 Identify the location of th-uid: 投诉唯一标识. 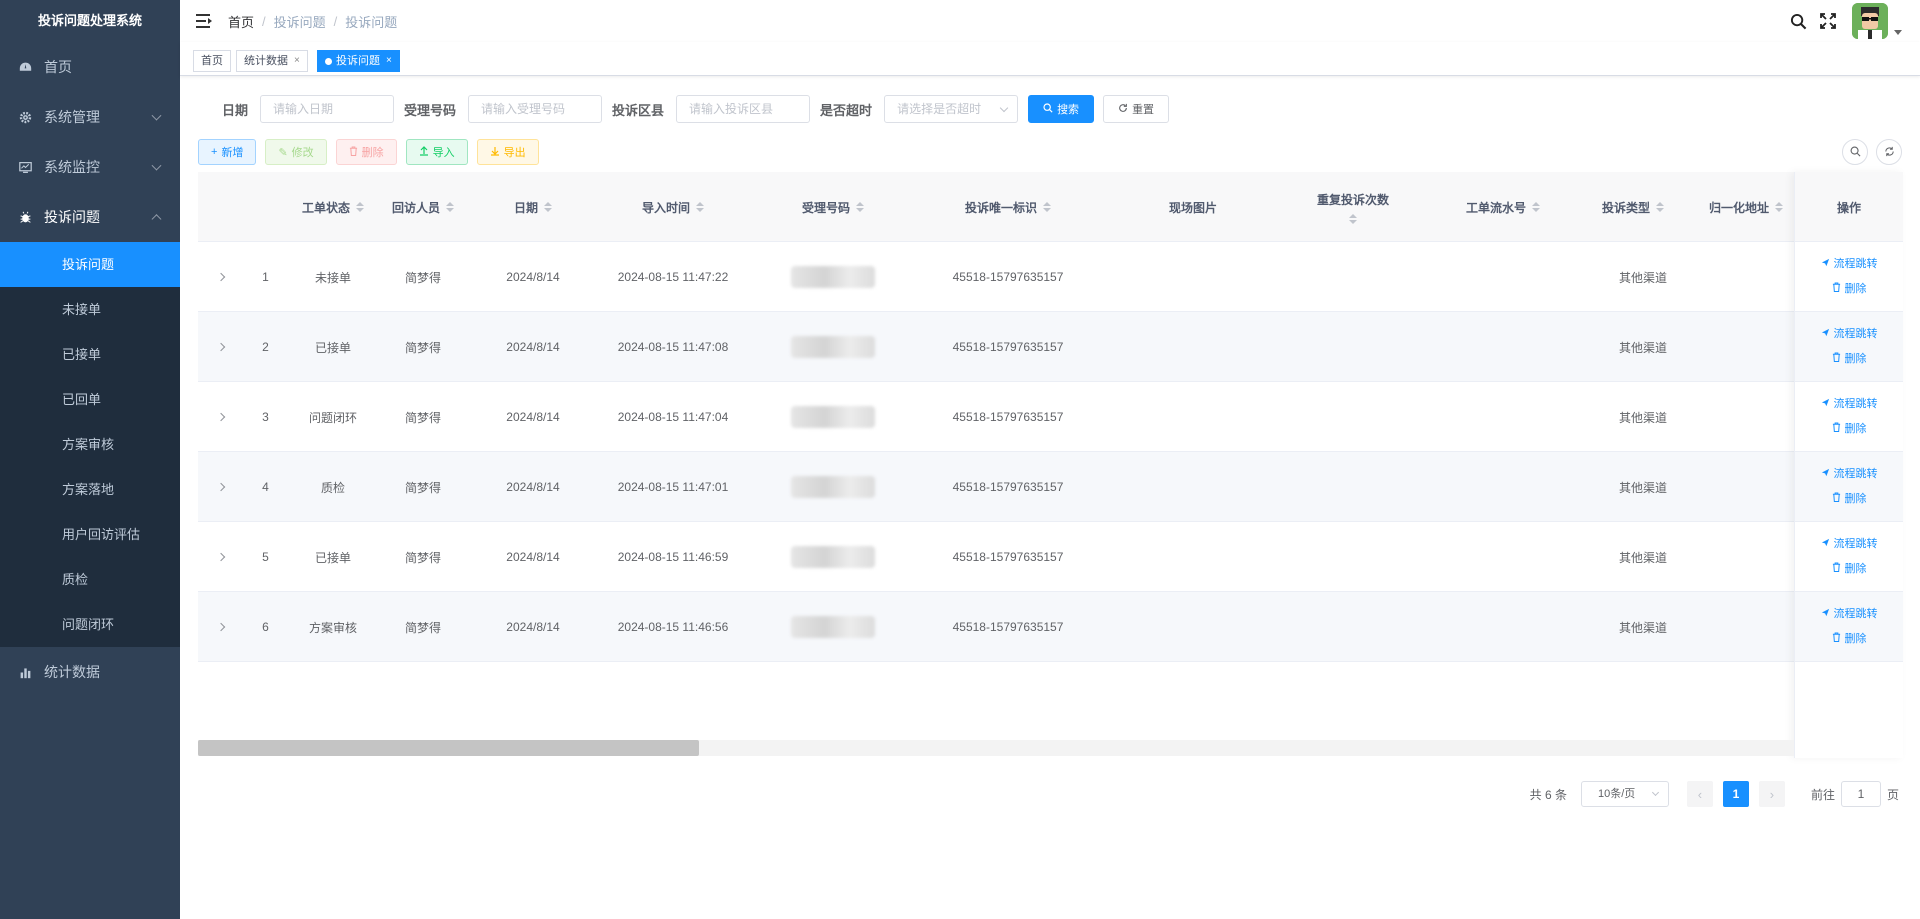
(1008, 207).